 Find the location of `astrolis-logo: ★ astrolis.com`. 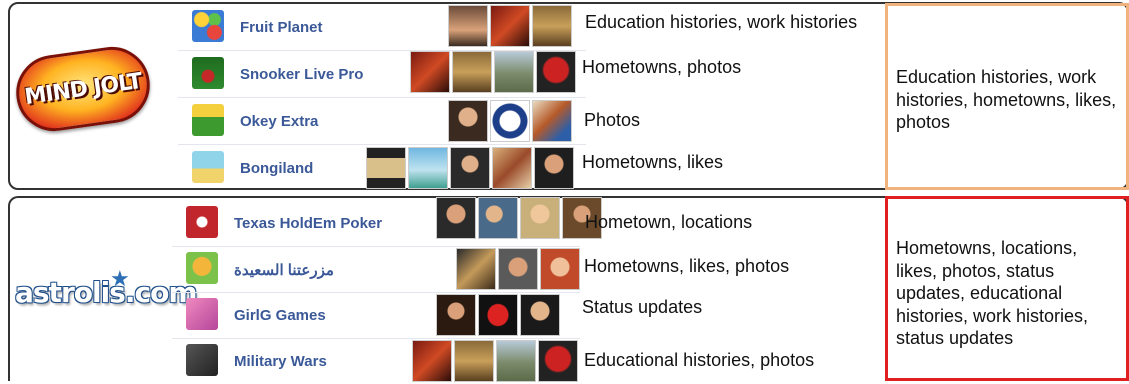

astrolis-logo: ★ astrolis.com is located at coordinates (106, 287).